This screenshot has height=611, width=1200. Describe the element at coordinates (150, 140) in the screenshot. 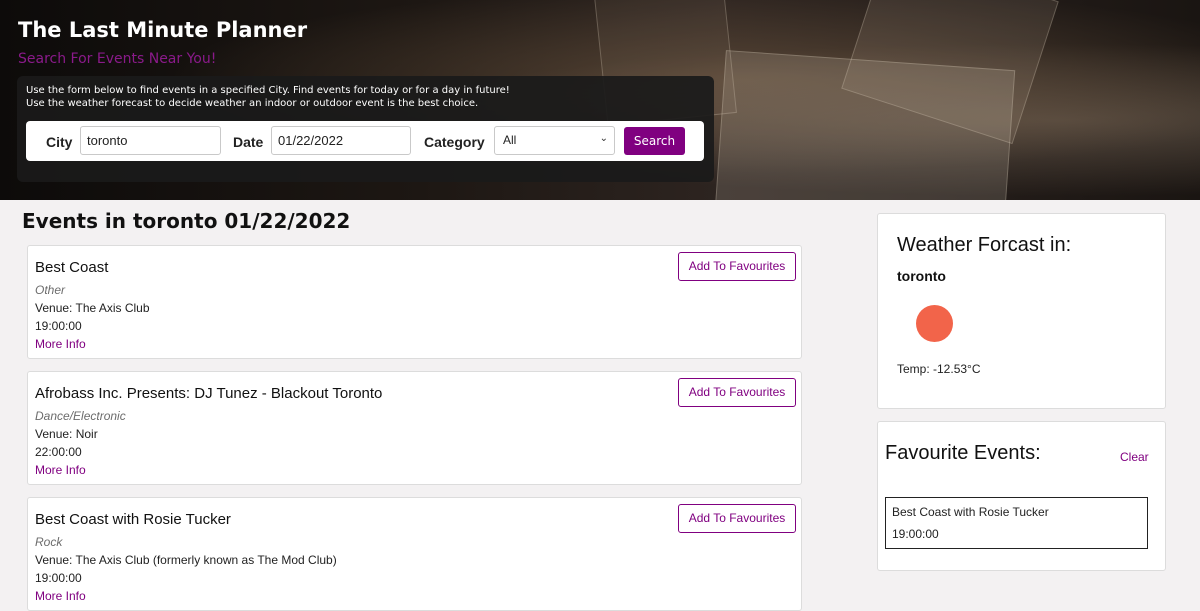

I see `city-input: toronto` at that location.